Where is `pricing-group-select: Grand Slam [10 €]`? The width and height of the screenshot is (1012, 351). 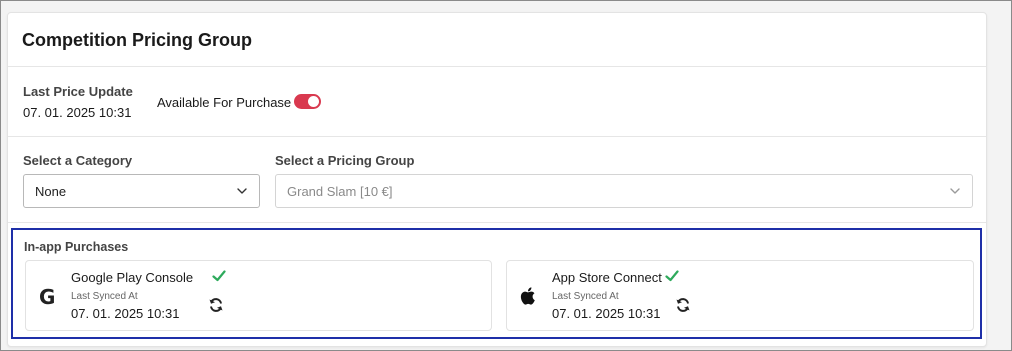
pricing-group-select: Grand Slam [10 €] is located at coordinates (624, 191).